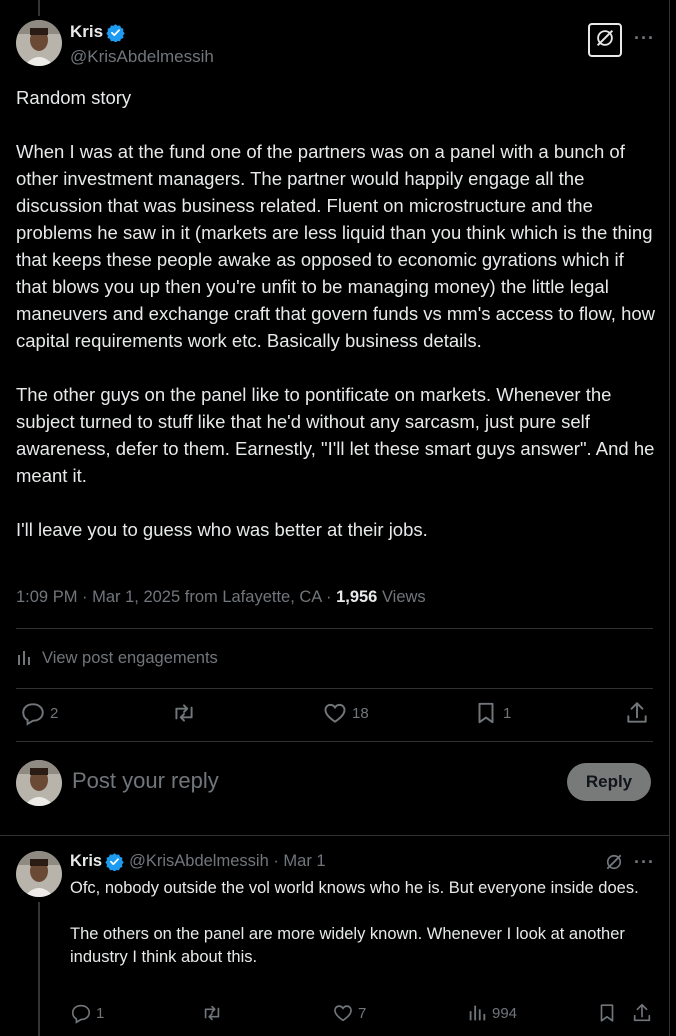 The height and width of the screenshot is (1036, 676). What do you see at coordinates (401, 597) in the screenshot?
I see `views-label: Views` at bounding box center [401, 597].